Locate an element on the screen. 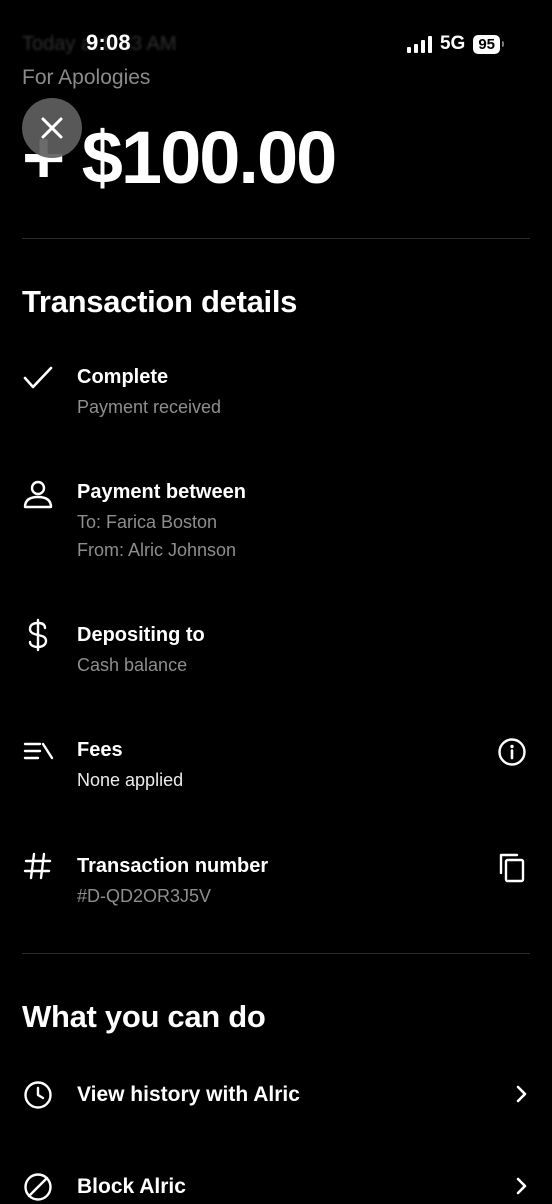 This screenshot has width=552, height=1204. hash-icon is located at coordinates (39, 866).